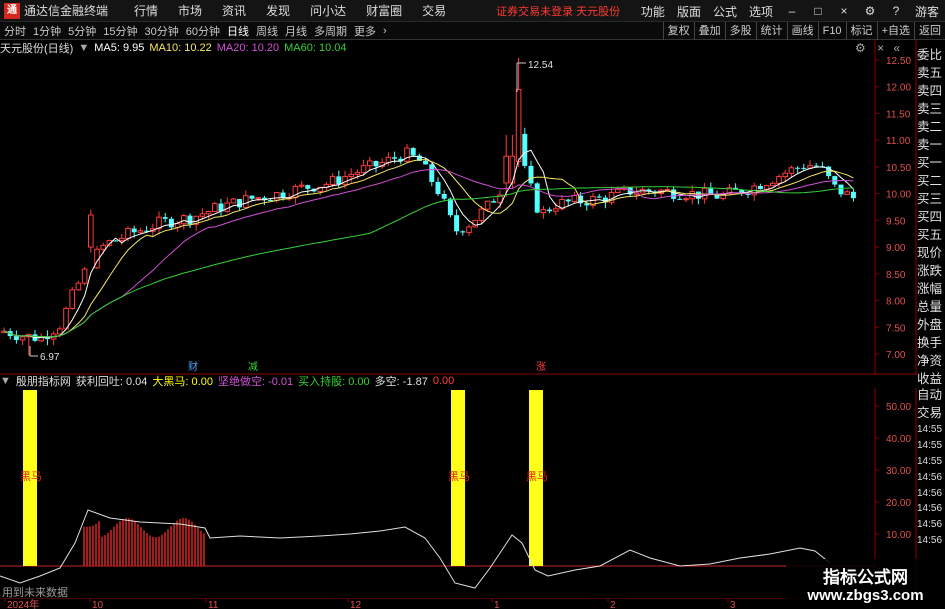  Describe the element at coordinates (831, 31) in the screenshot. I see `btn-f10: F10` at that location.